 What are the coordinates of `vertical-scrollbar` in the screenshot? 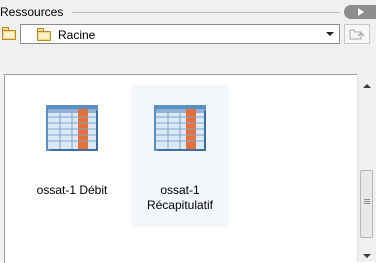 It's located at (366, 168).